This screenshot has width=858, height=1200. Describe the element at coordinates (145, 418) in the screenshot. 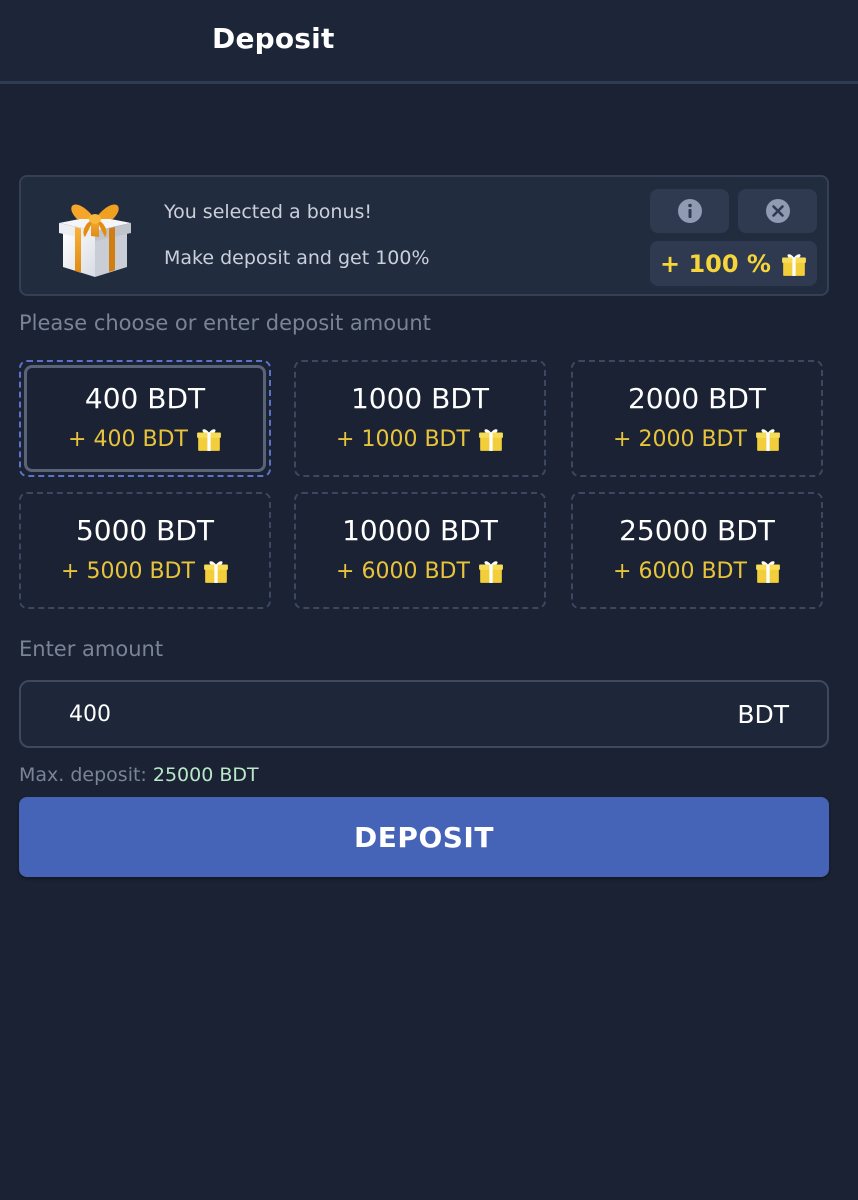

I see `amount-option-400: 400 BDT + 400 BDT` at that location.